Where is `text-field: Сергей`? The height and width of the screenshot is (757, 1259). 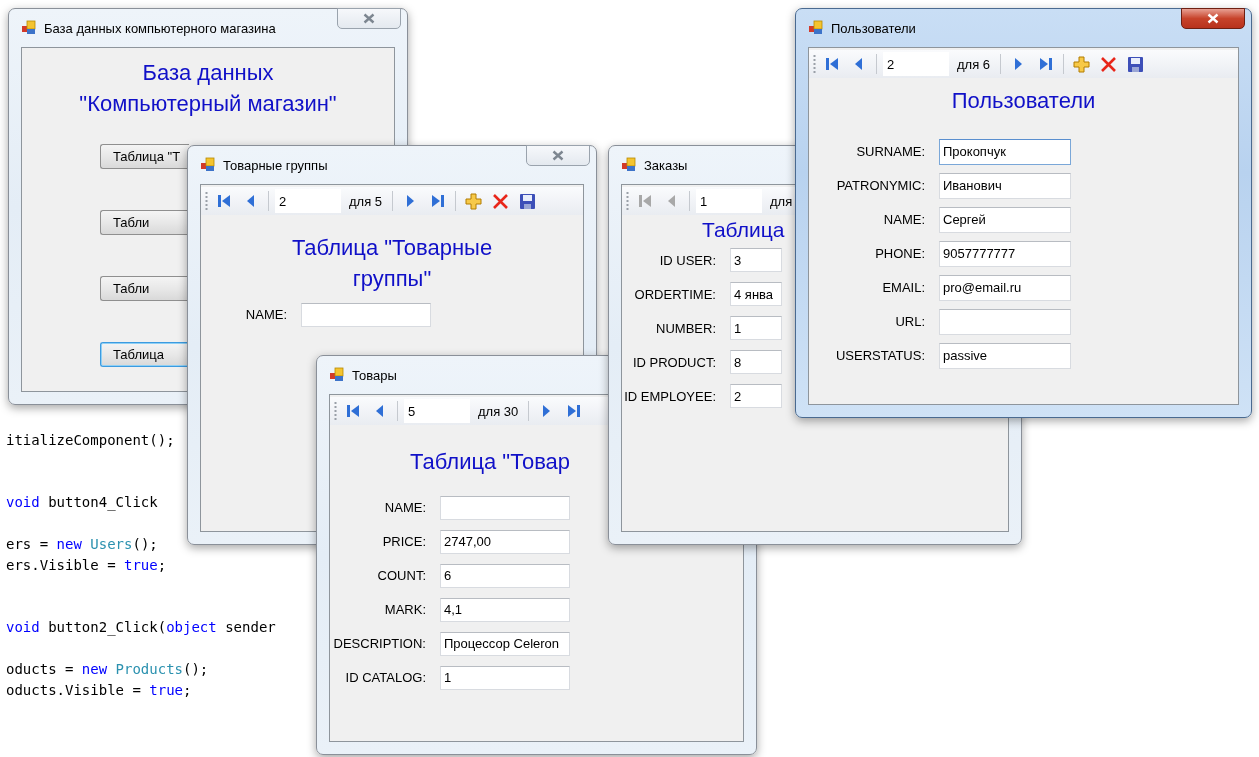
text-field: Сергей is located at coordinates (1005, 219).